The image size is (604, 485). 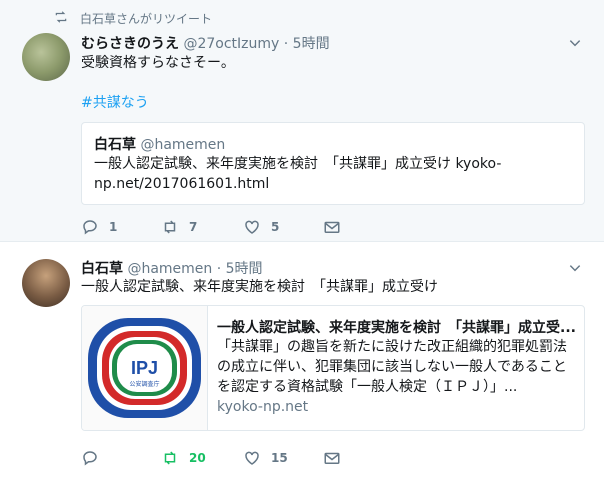 I want to click on hashtag-link: #共謀なう, so click(x=115, y=103).